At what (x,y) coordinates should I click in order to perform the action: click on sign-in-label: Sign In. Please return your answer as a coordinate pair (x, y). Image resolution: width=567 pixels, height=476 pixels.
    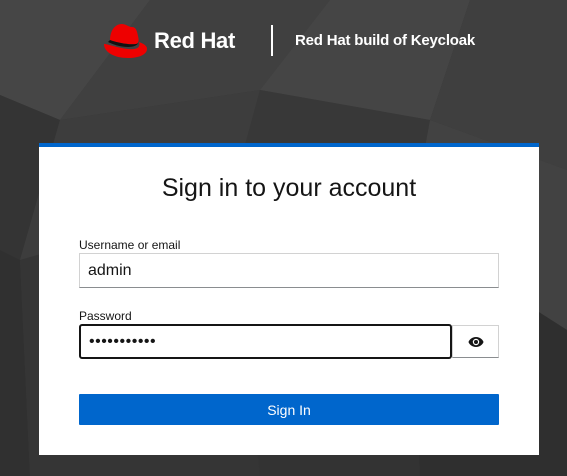
    Looking at the image, I should click on (289, 409).